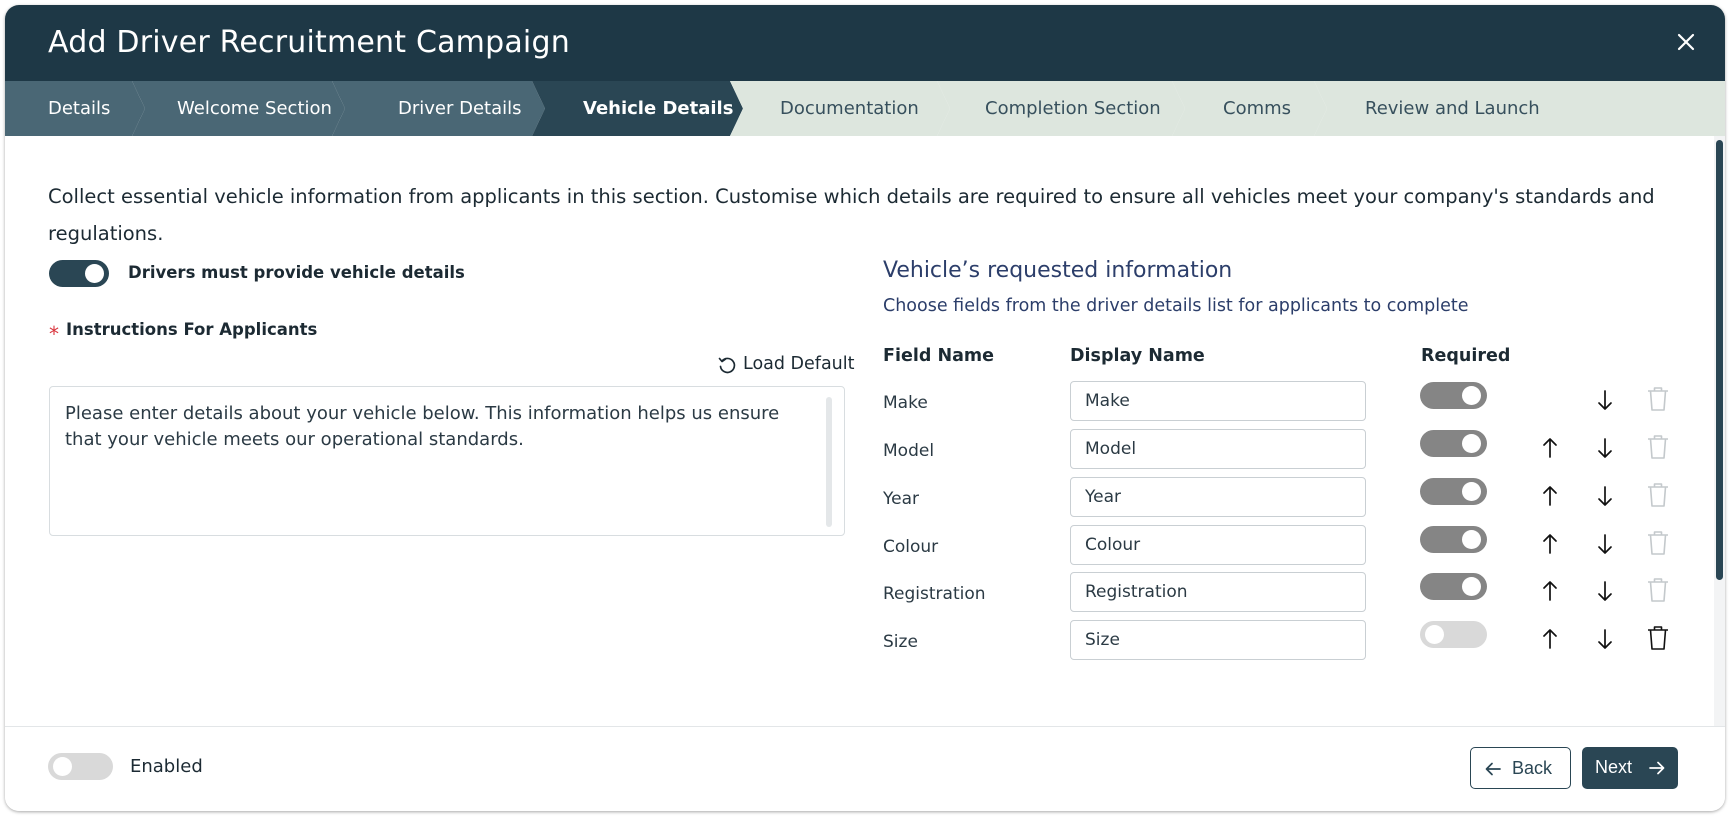 The width and height of the screenshot is (1735, 821). Describe the element at coordinates (727, 365) in the screenshot. I see `undo-icon` at that location.